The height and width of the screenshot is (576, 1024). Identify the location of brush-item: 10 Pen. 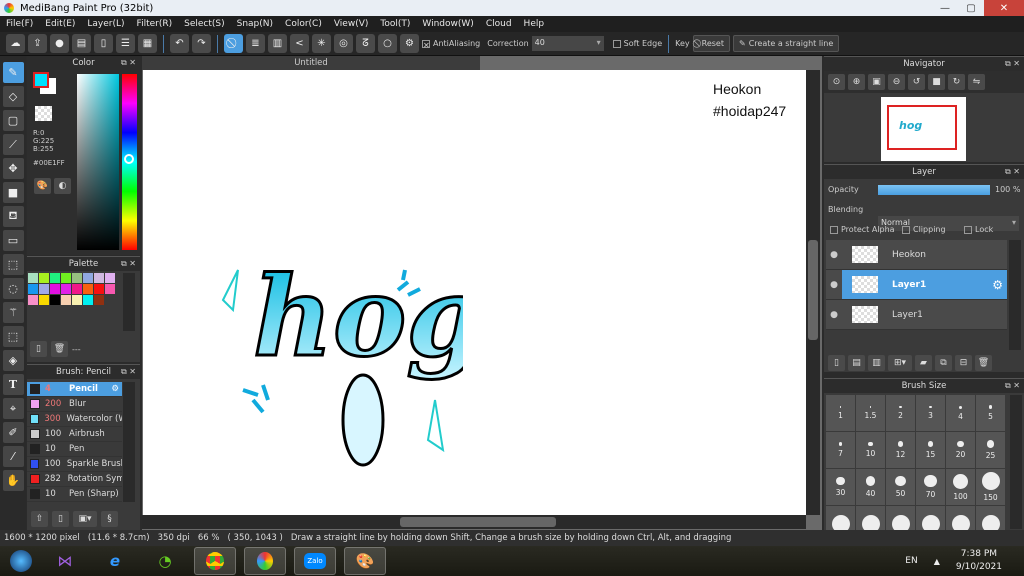
(74, 449).